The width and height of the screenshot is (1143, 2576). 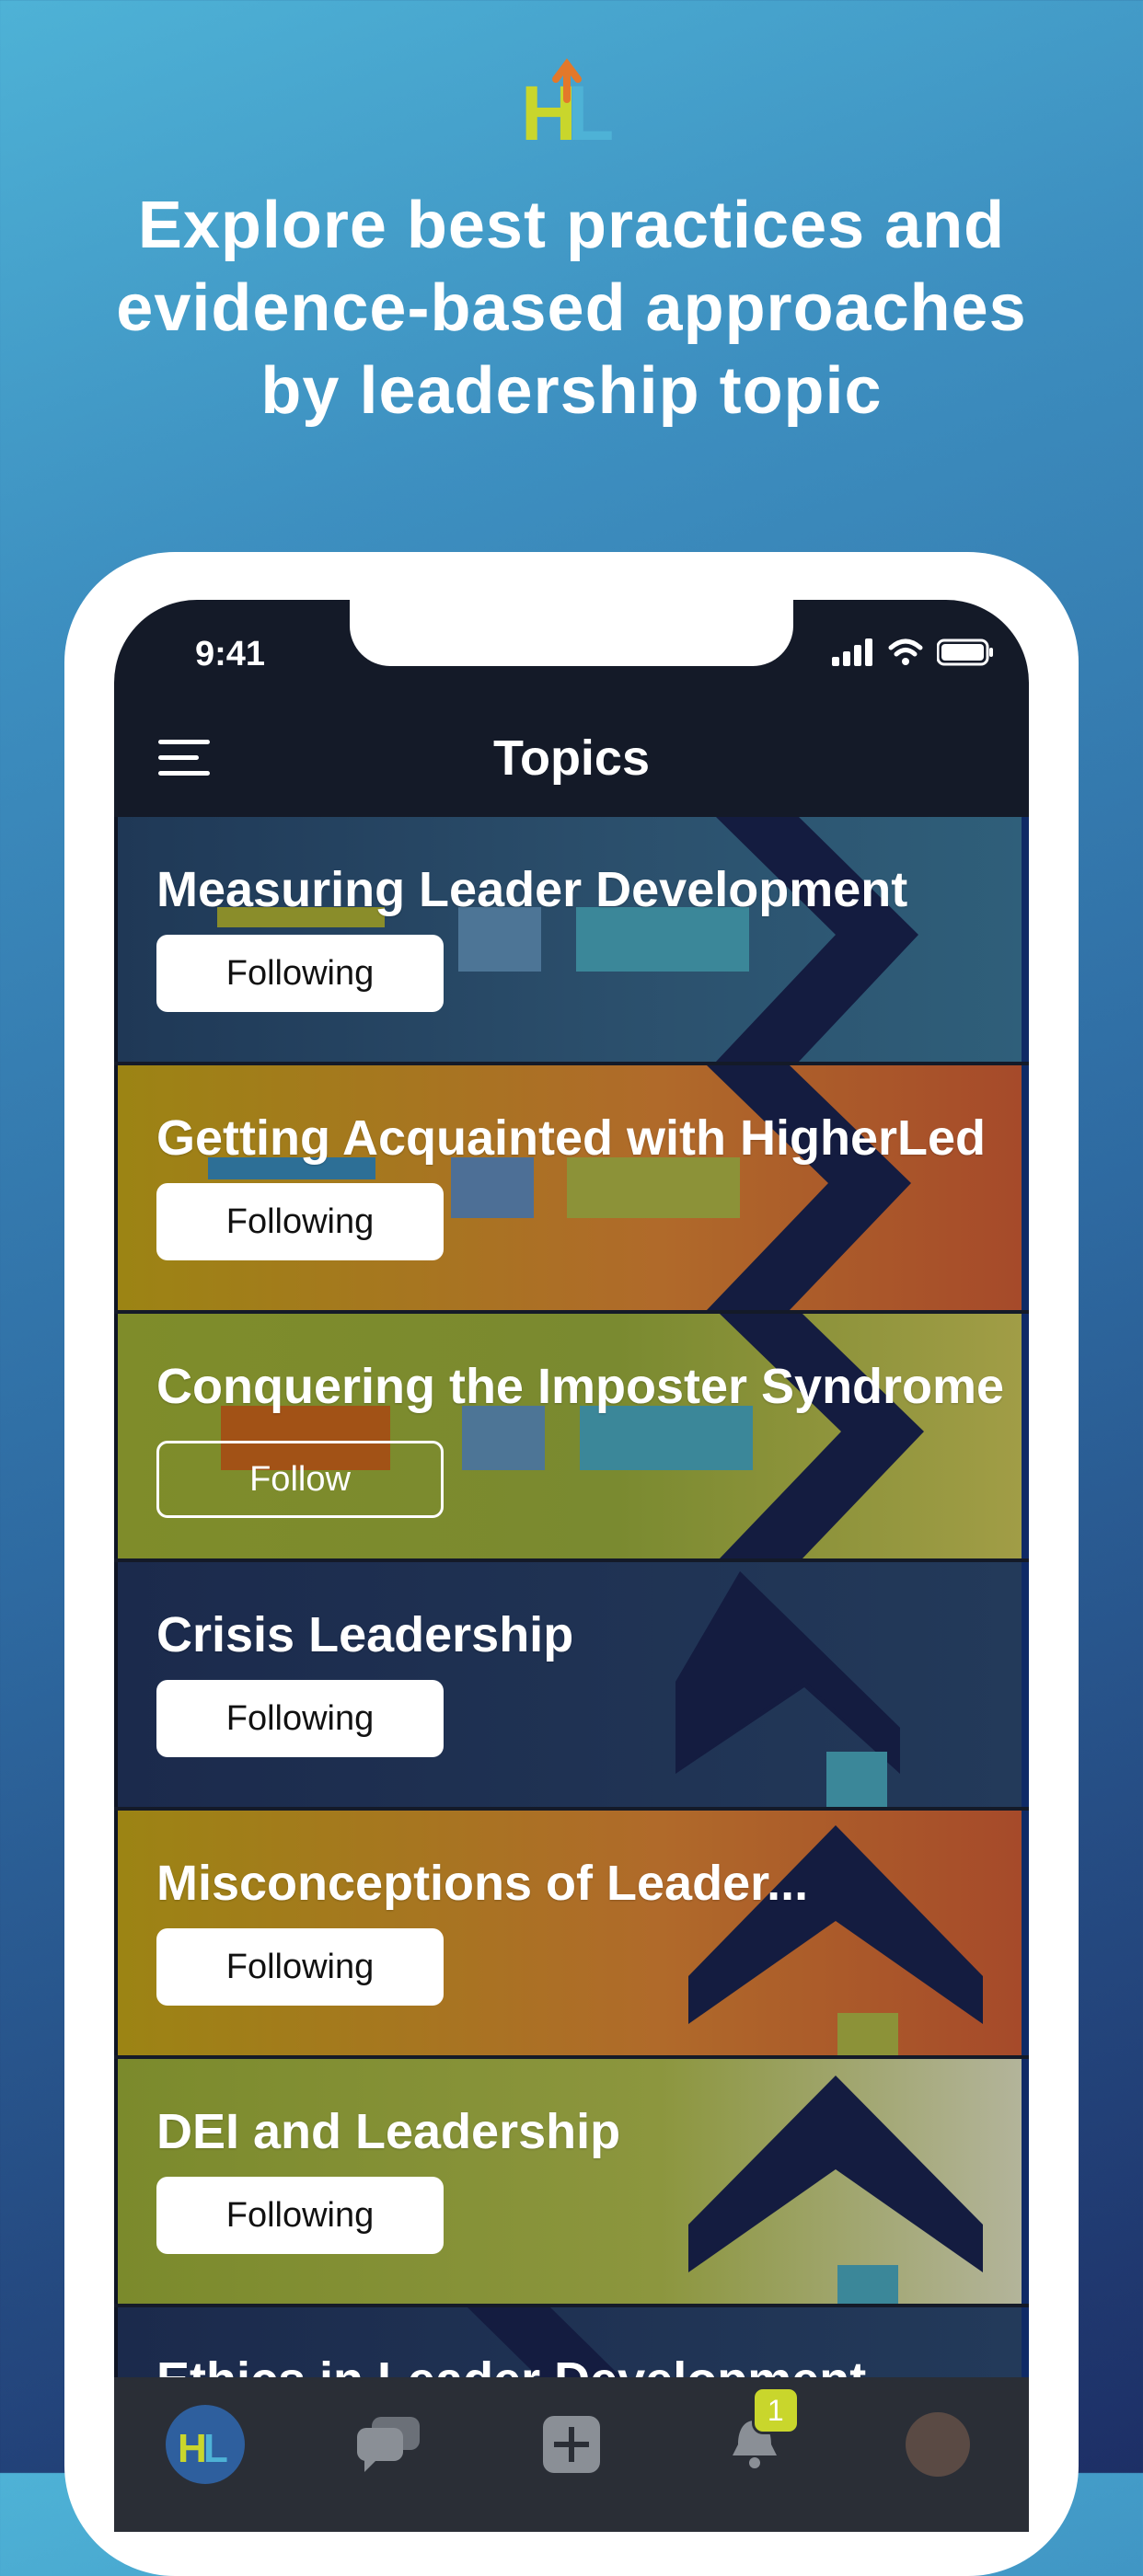 I want to click on status-time: 9:41, so click(x=230, y=654).